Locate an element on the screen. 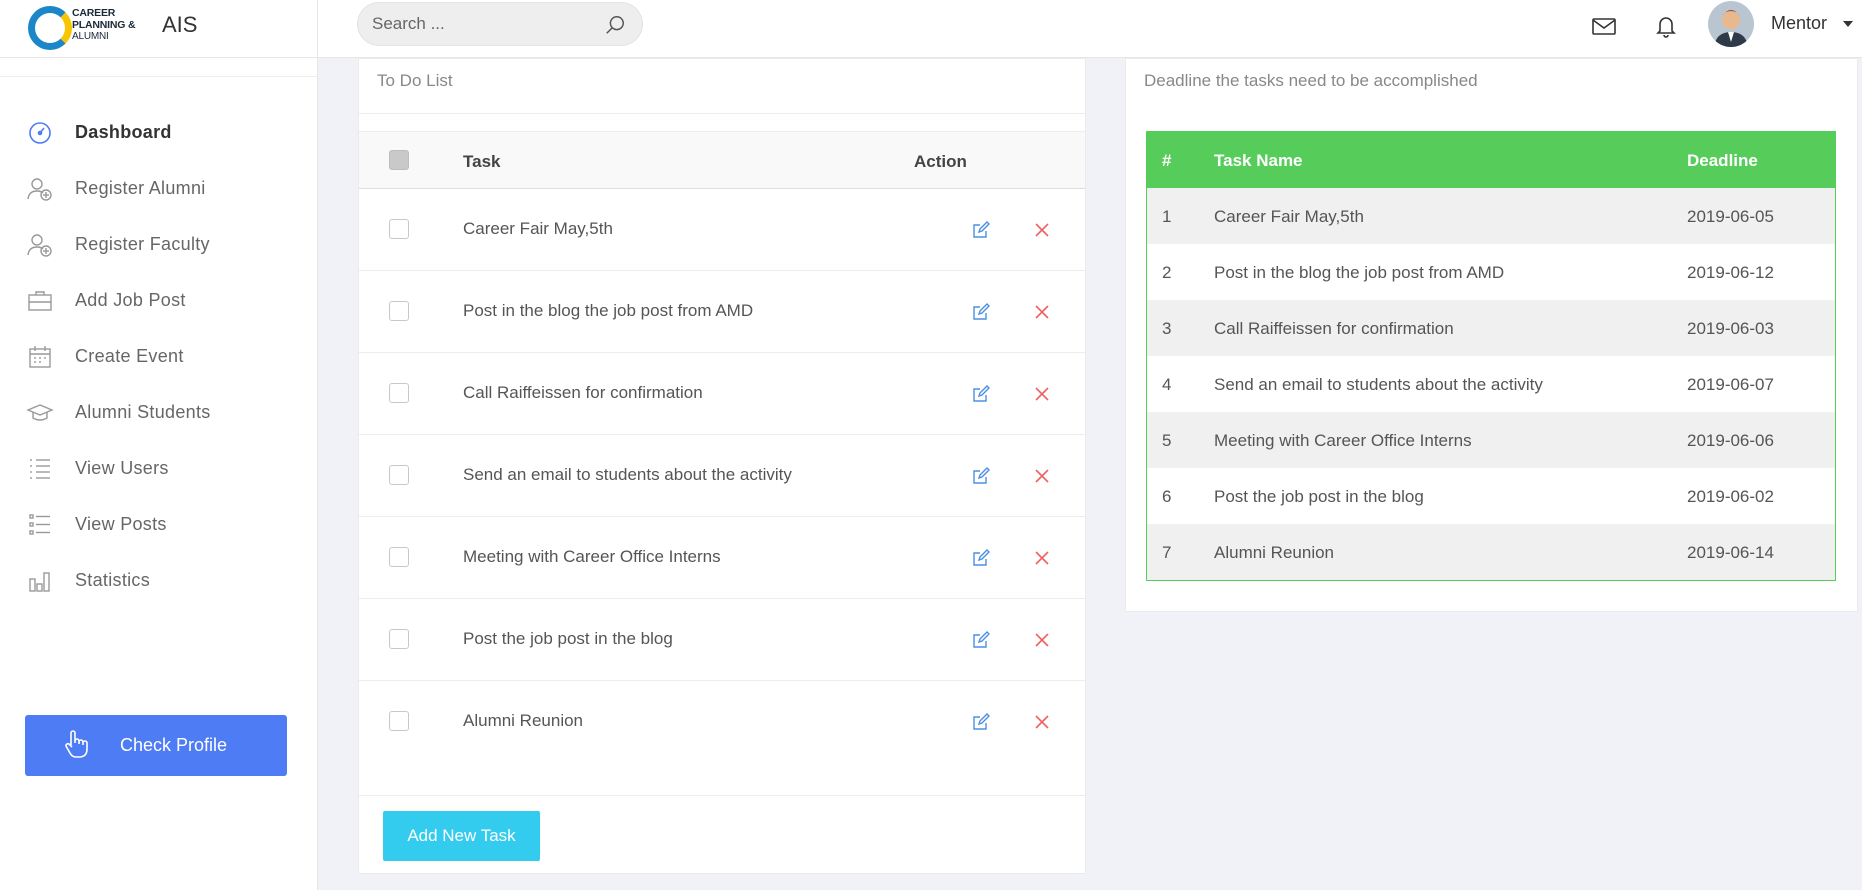  check-profile-label: Check Profile is located at coordinates (174, 745).